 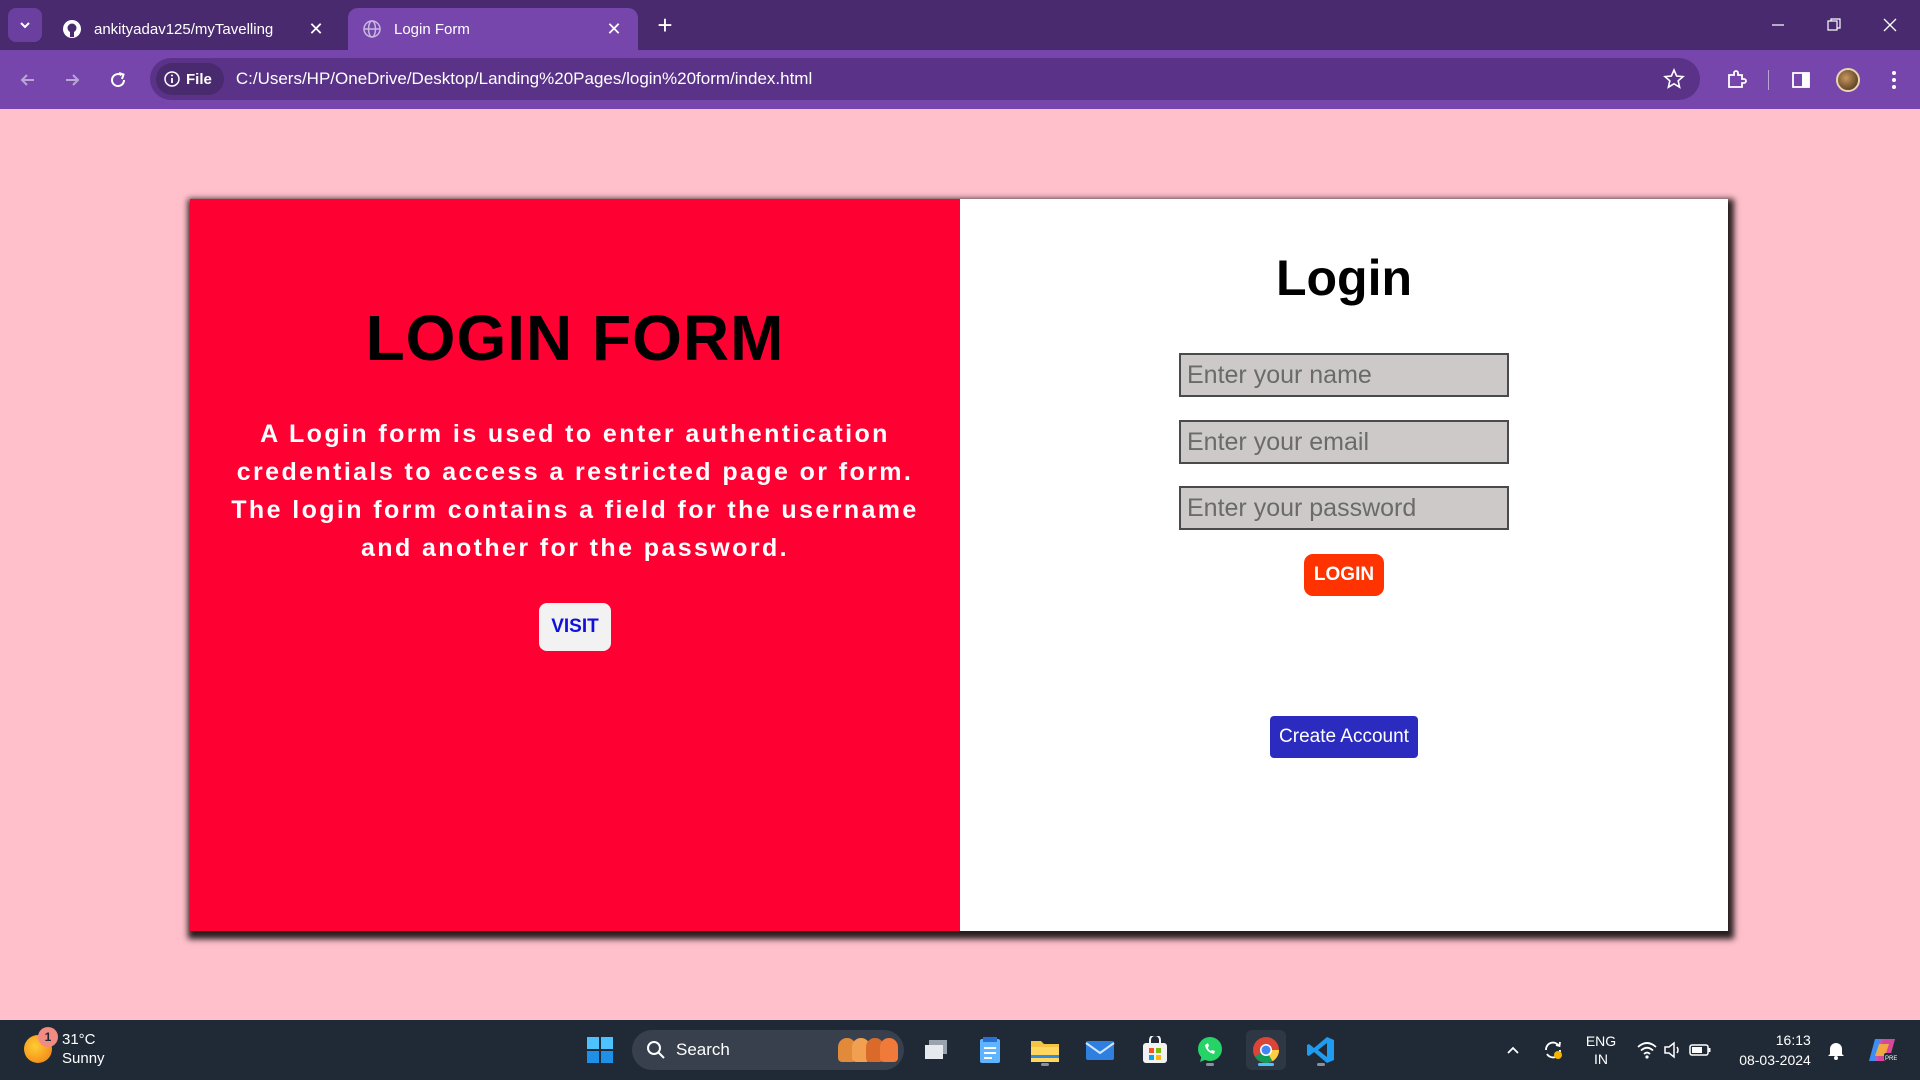 I want to click on name-input, so click(x=1344, y=375).